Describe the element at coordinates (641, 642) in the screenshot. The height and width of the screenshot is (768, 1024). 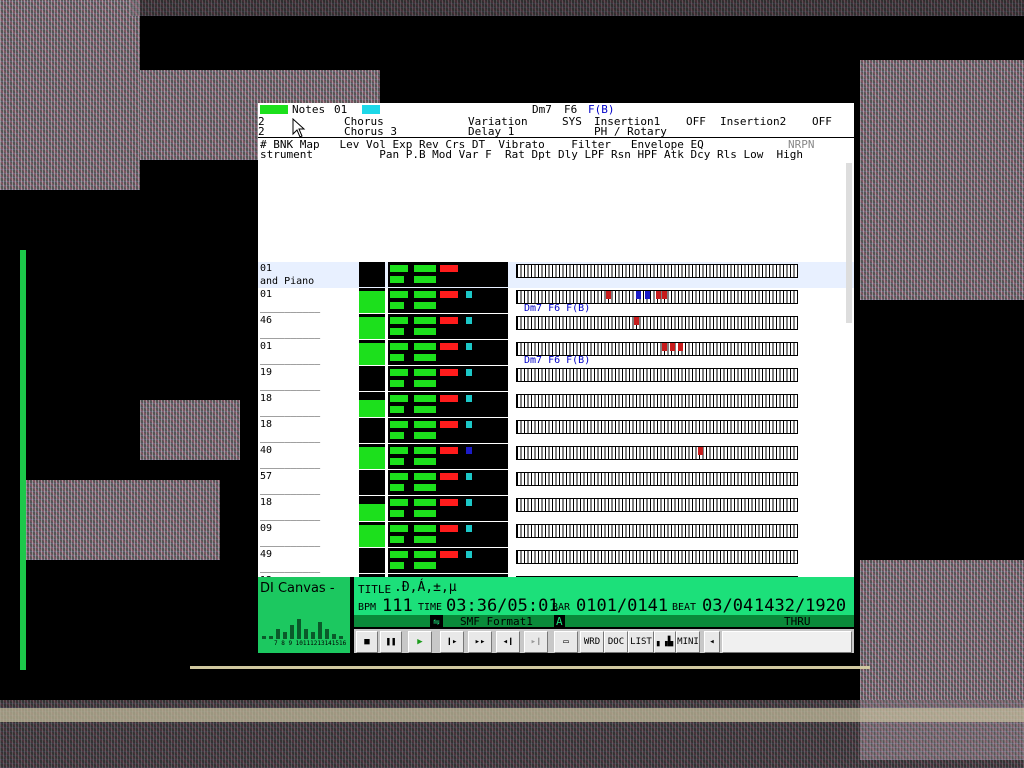
I see `list-button: LIST` at that location.